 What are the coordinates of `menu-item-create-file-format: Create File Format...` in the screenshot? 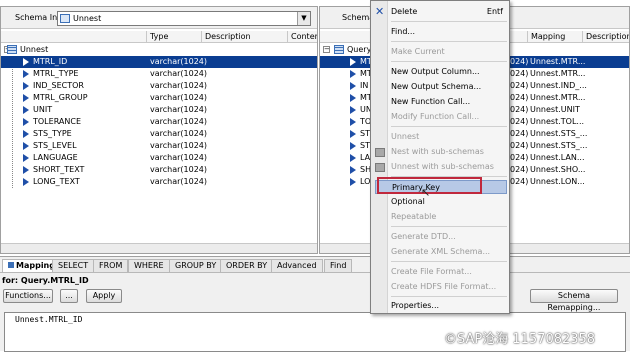 It's located at (449, 272).